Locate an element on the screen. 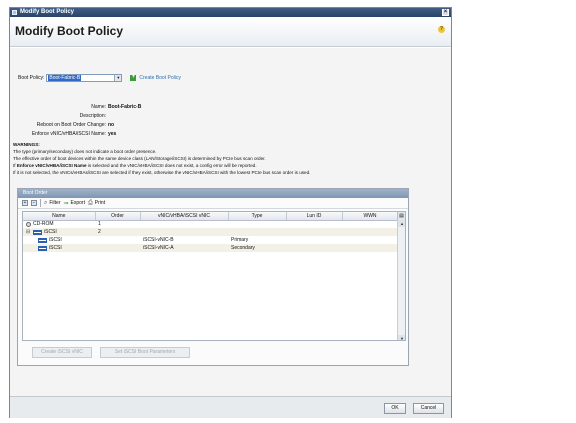 This screenshot has height=423, width=576. printer-icon: ⎙ is located at coordinates (90, 202).